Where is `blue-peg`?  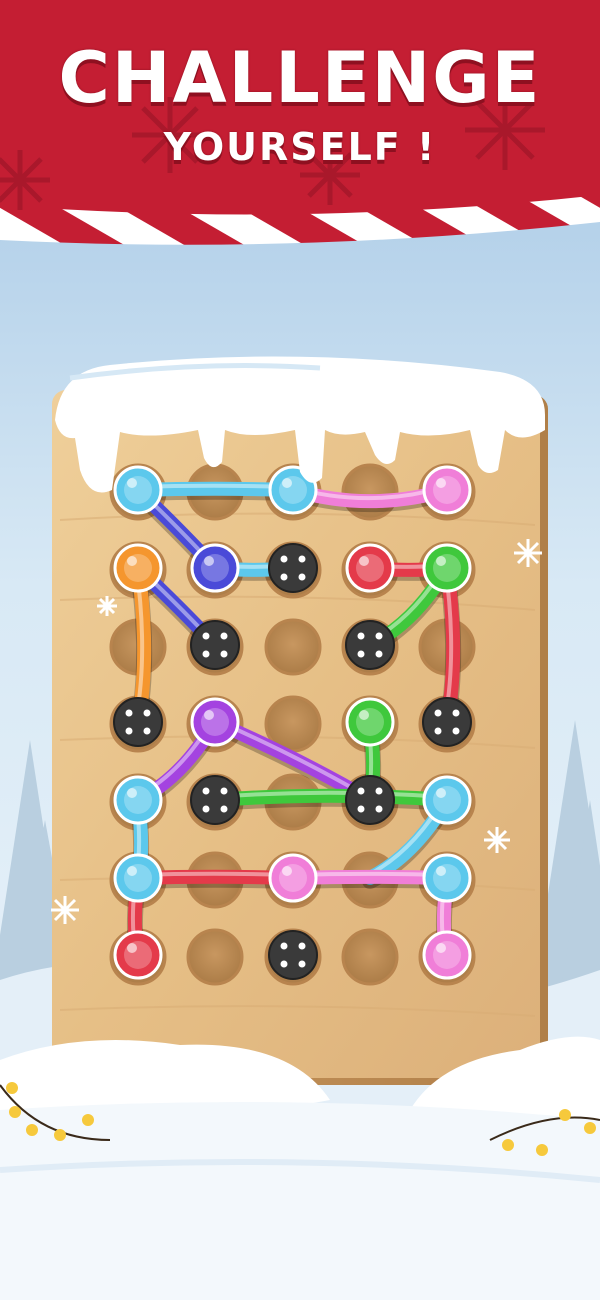
blue-peg is located at coordinates (215, 568).